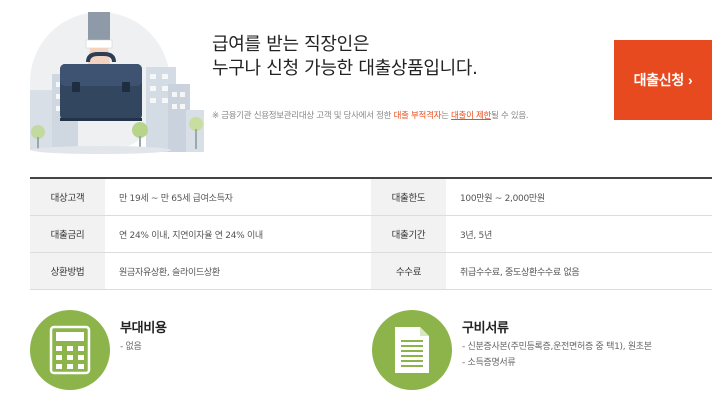 This screenshot has height=403, width=720. Describe the element at coordinates (291, 44) in the screenshot. I see `headline-line-1: 급여를 받는 직장인은` at that location.